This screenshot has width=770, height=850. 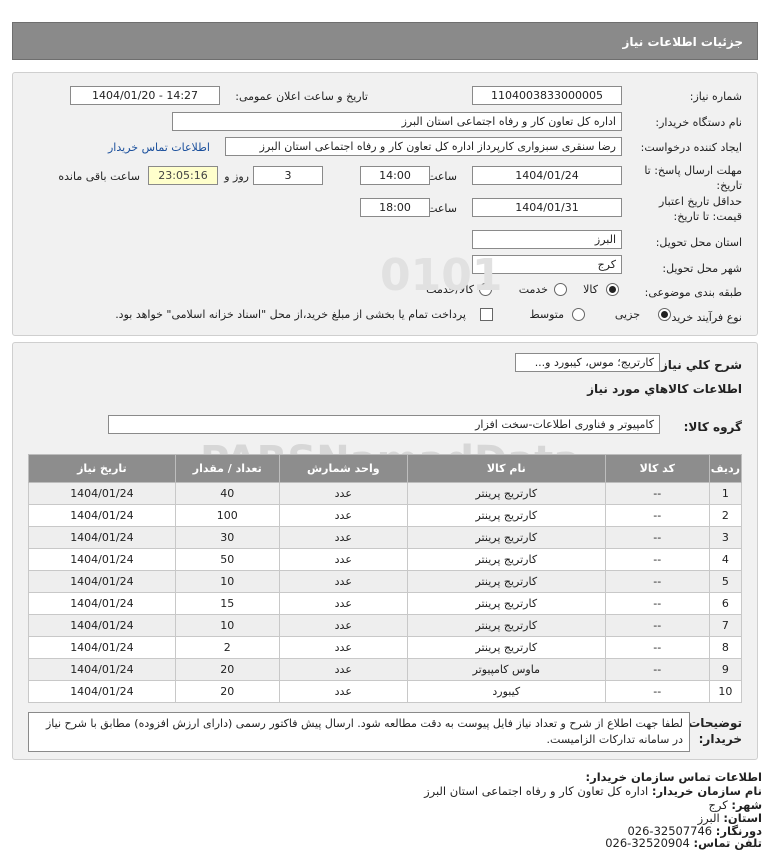 I want to click on validity-date-field: 1404/01/31, so click(x=547, y=207).